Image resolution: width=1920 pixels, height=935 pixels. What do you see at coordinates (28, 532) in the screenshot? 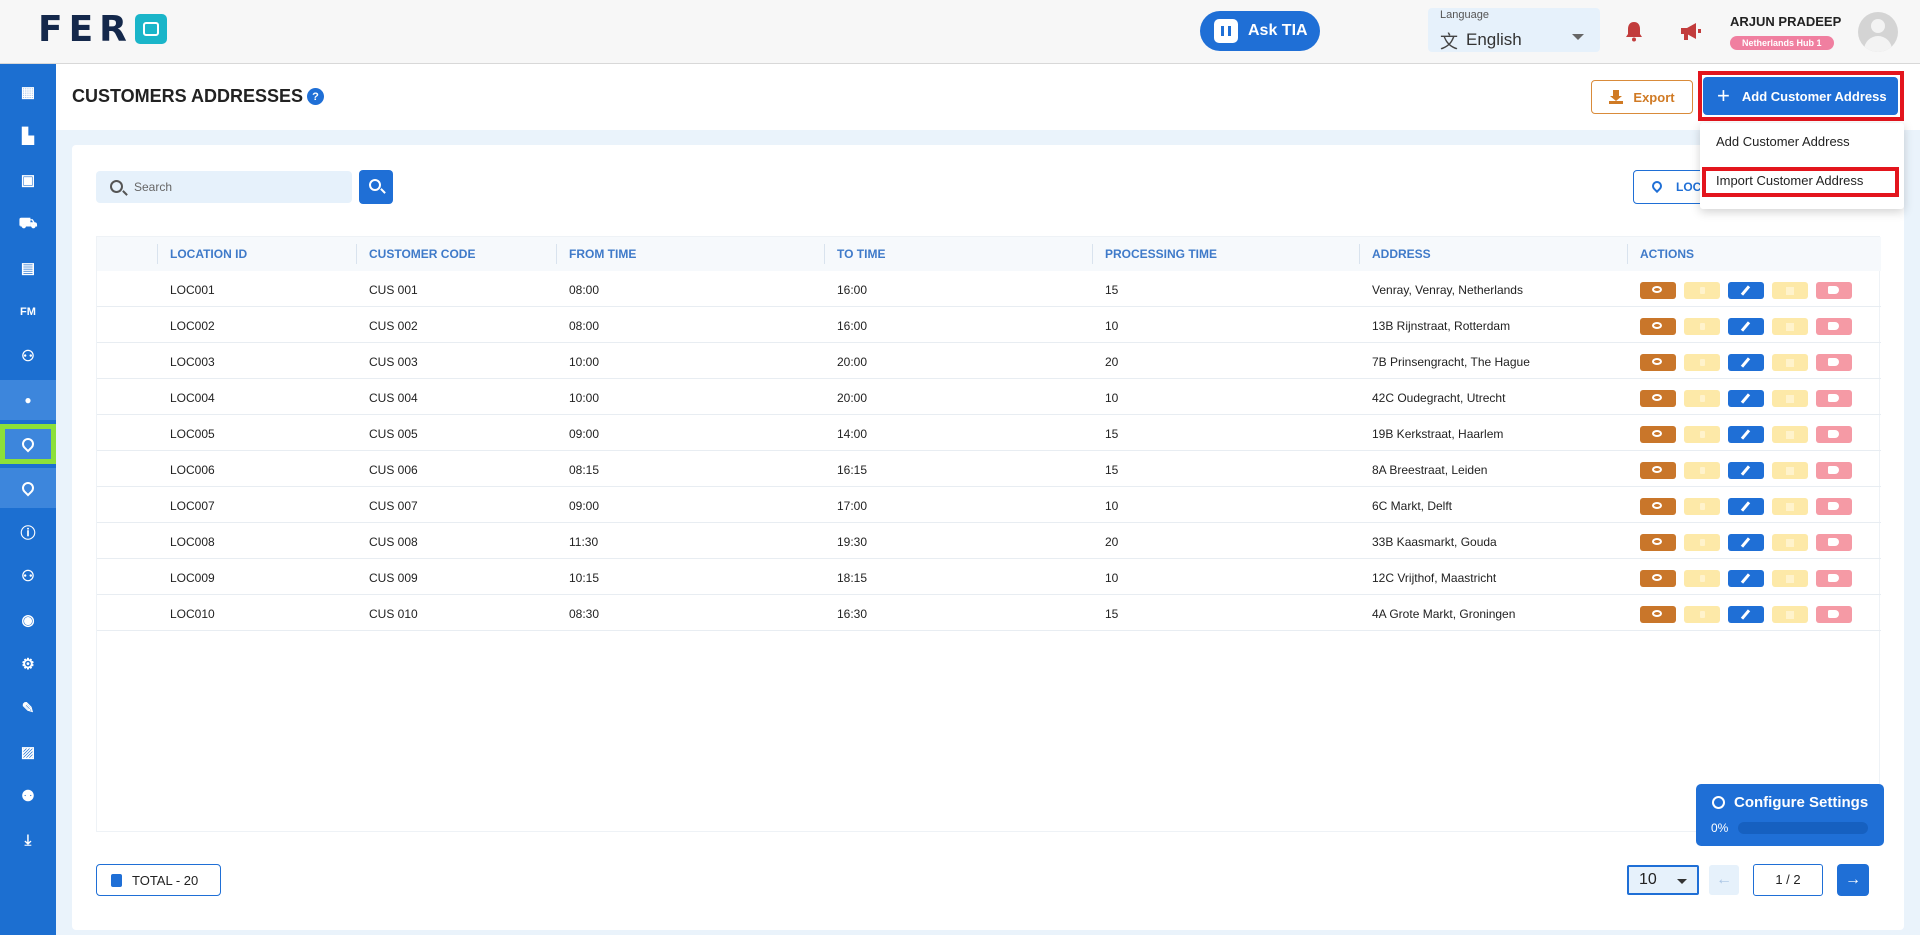
I see `sidebar-item-info: ⓘ` at bounding box center [28, 532].